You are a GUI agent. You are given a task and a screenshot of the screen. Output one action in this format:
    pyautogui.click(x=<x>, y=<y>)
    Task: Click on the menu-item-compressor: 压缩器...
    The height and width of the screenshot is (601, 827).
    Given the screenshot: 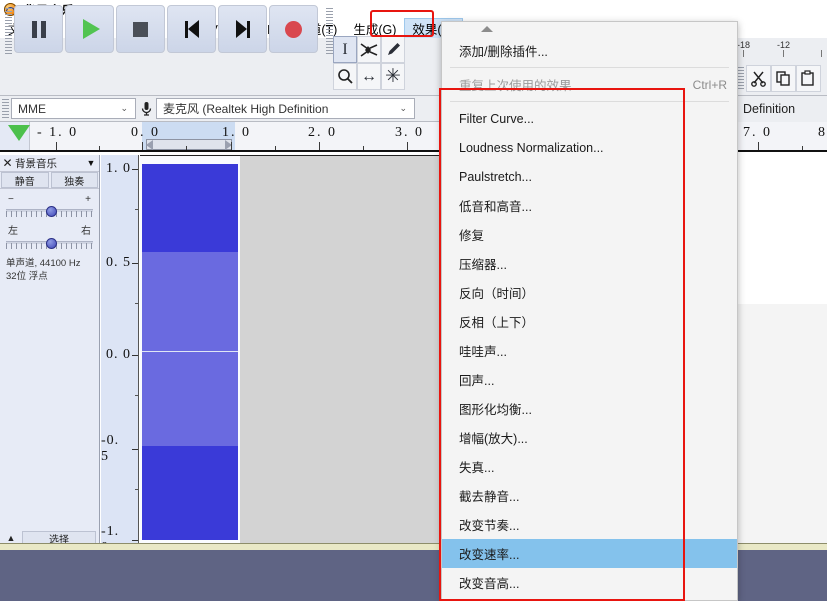 What is the action you would take?
    pyautogui.click(x=589, y=263)
    